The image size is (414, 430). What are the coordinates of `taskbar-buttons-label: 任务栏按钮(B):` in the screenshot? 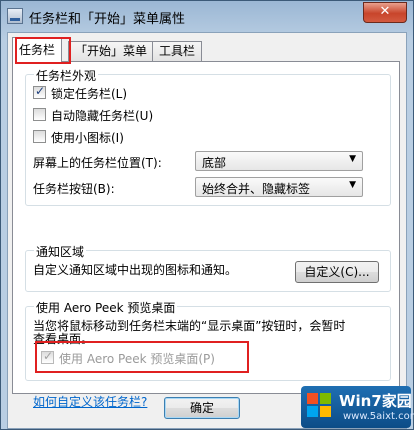 It's located at (74, 189).